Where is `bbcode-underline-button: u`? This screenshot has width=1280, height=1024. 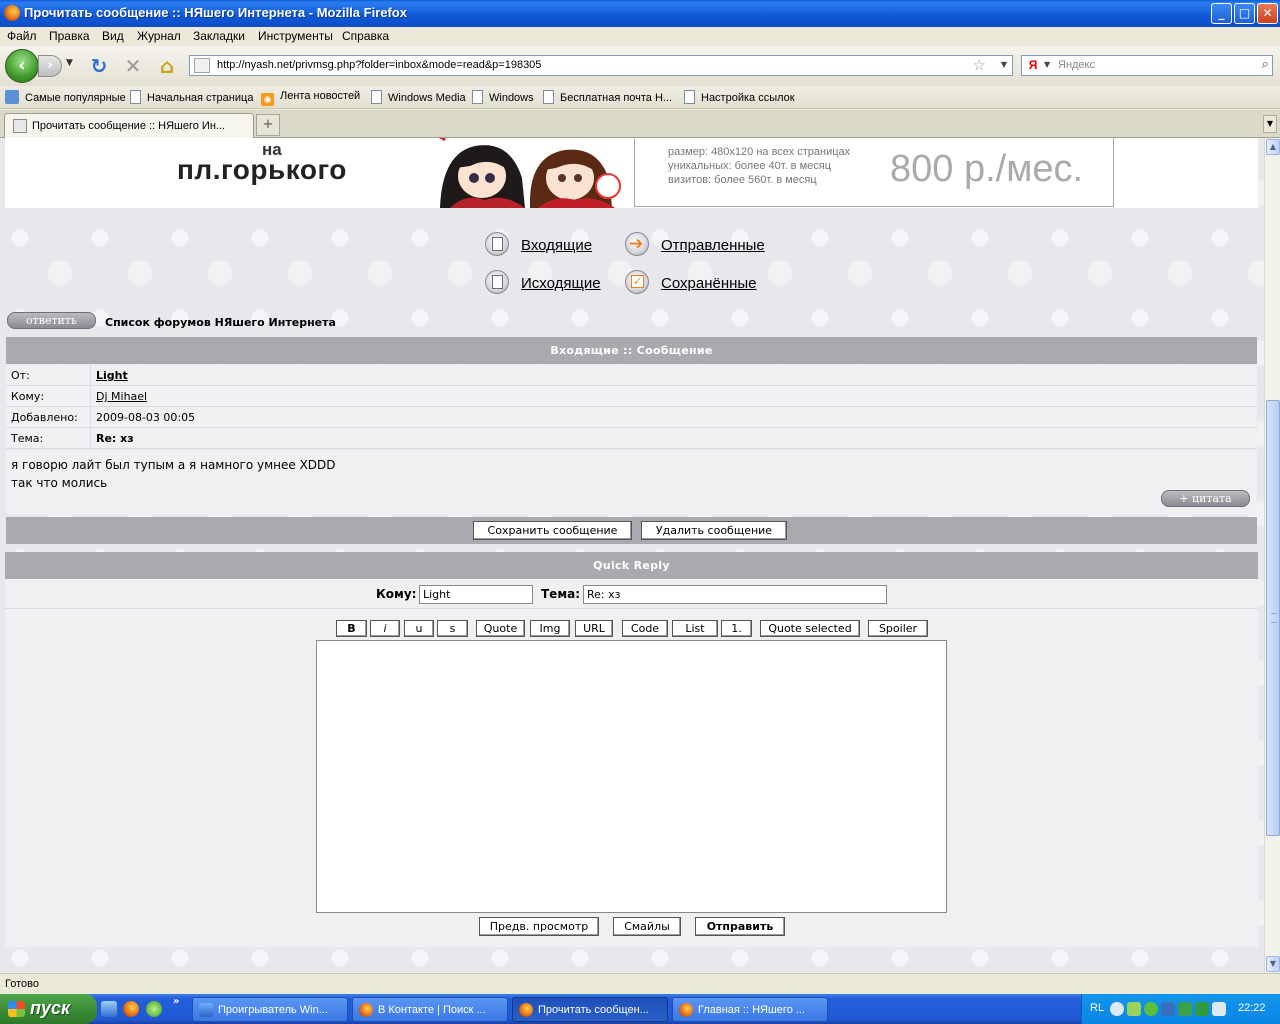 bbcode-underline-button: u is located at coordinates (419, 628).